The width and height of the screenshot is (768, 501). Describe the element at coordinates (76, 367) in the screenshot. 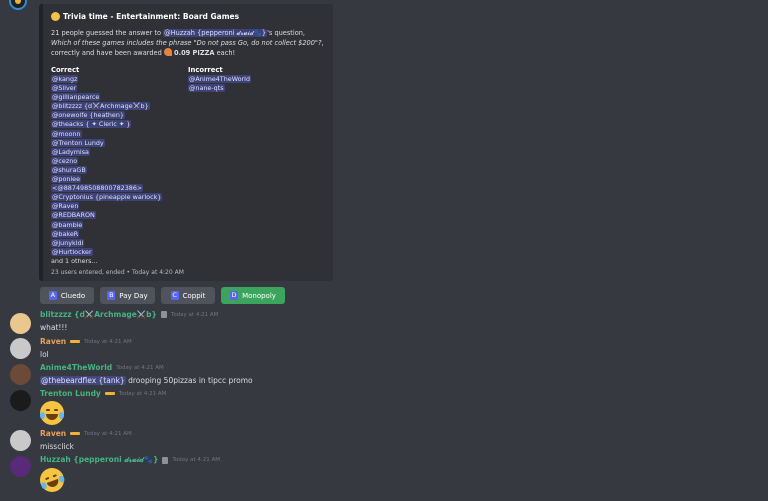

I see `username: Anime4TheWorld` at that location.